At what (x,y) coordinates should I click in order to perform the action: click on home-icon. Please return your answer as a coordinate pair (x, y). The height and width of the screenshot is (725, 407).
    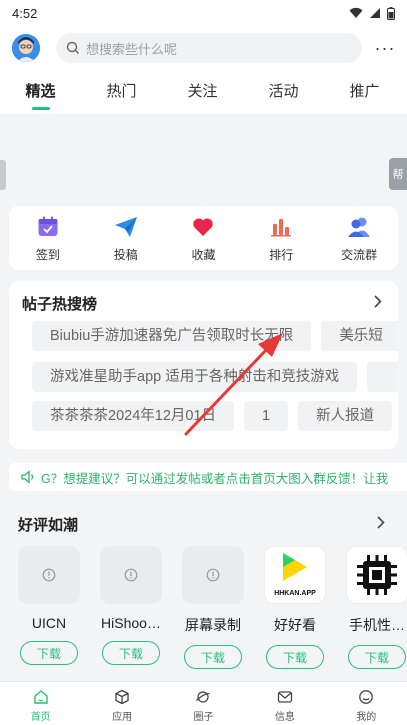
    Looking at the image, I should click on (40, 697).